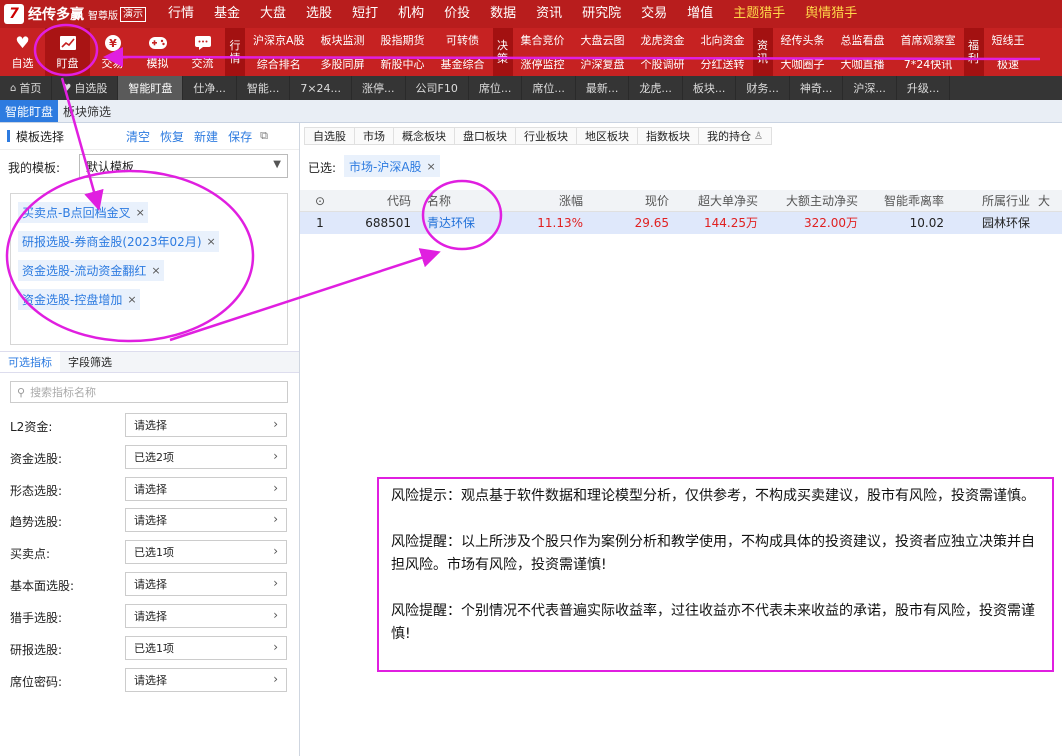 Image resolution: width=1062 pixels, height=756 pixels. Describe the element at coordinates (717, 200) in the screenshot. I see `column-header: 超大单净买` at that location.